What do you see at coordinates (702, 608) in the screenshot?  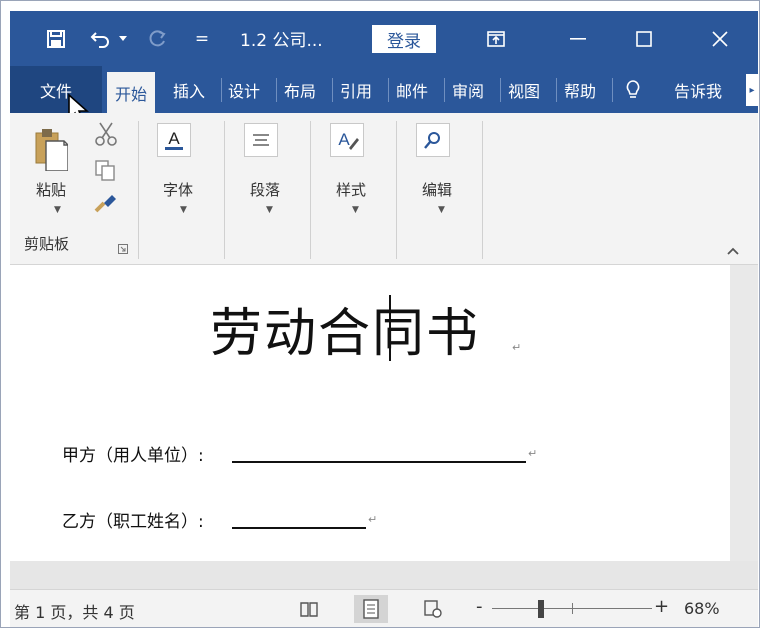 I see `zoom-level: 68%` at bounding box center [702, 608].